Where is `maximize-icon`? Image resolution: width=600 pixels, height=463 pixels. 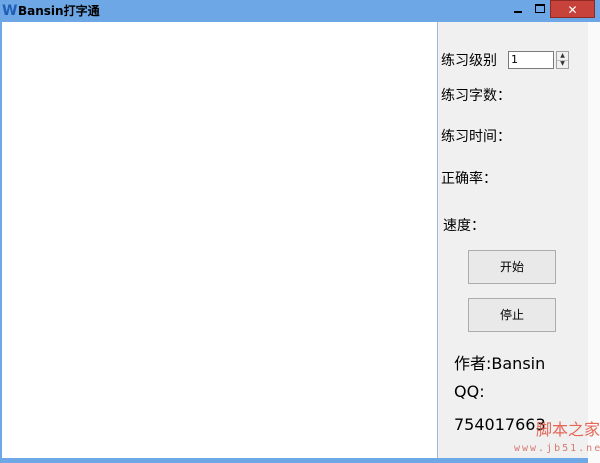 maximize-icon is located at coordinates (540, 8).